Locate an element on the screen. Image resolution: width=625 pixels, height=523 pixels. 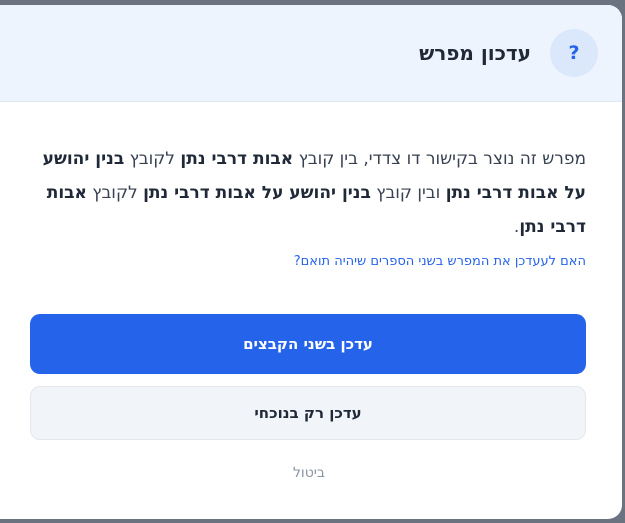
dialog-title: עדכון מפרש is located at coordinates (475, 53).